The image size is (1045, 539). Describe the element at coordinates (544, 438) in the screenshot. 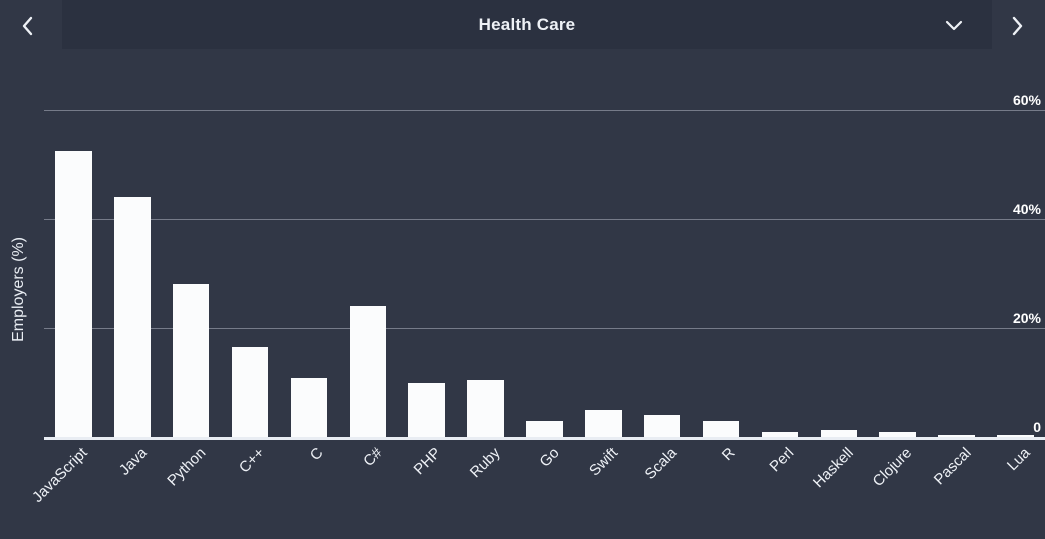

I see `x-axis-line` at that location.